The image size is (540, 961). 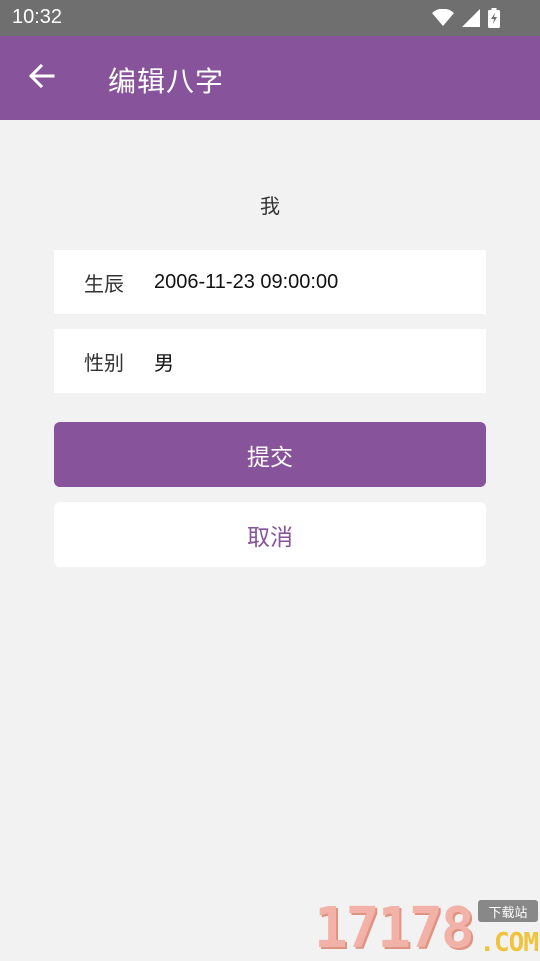 I want to click on gender-label: 性别, so click(x=104, y=361).